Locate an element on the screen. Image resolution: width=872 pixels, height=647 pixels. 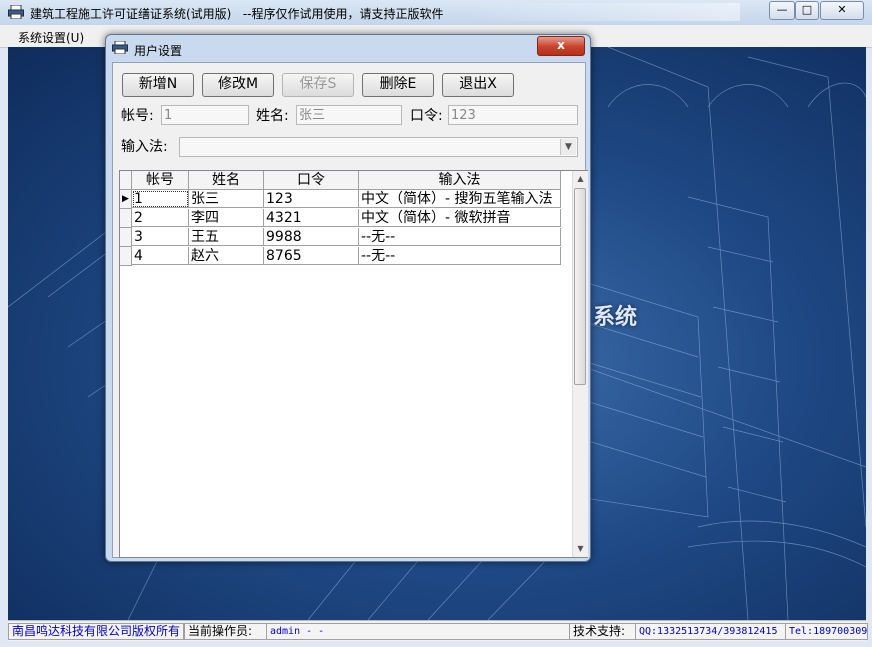
column-header-name: 姓名 is located at coordinates (226, 180).